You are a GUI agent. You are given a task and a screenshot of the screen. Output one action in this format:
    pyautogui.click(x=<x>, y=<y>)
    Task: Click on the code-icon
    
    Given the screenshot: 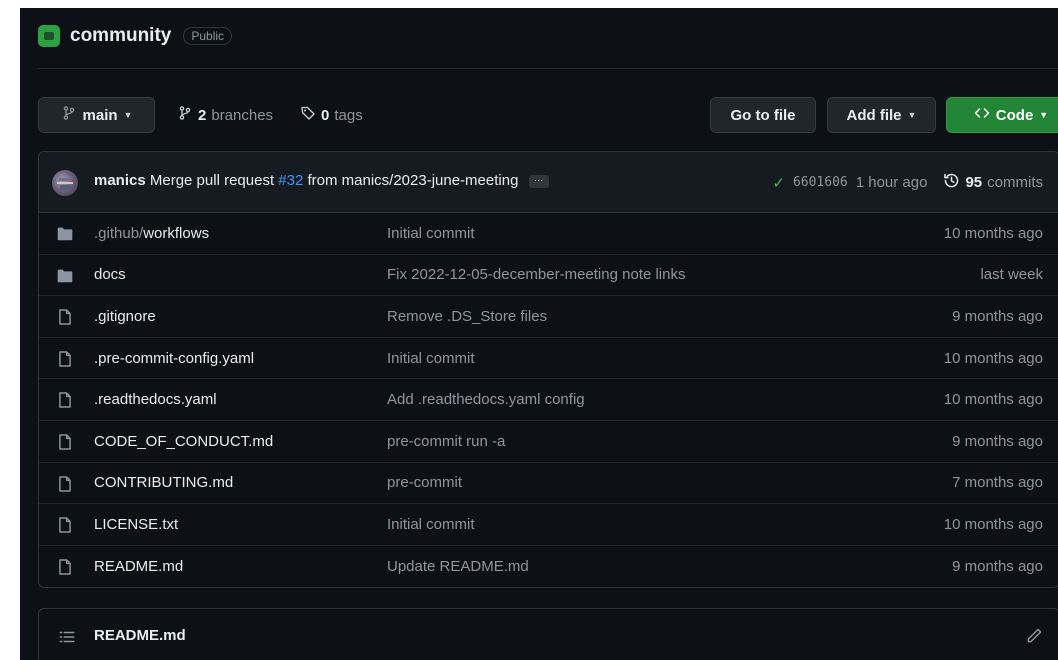 What is the action you would take?
    pyautogui.click(x=982, y=115)
    